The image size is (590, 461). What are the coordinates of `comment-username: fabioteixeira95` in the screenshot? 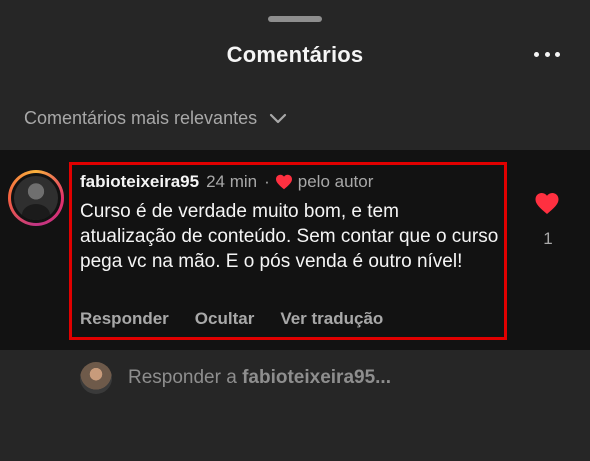 It's located at (139, 182).